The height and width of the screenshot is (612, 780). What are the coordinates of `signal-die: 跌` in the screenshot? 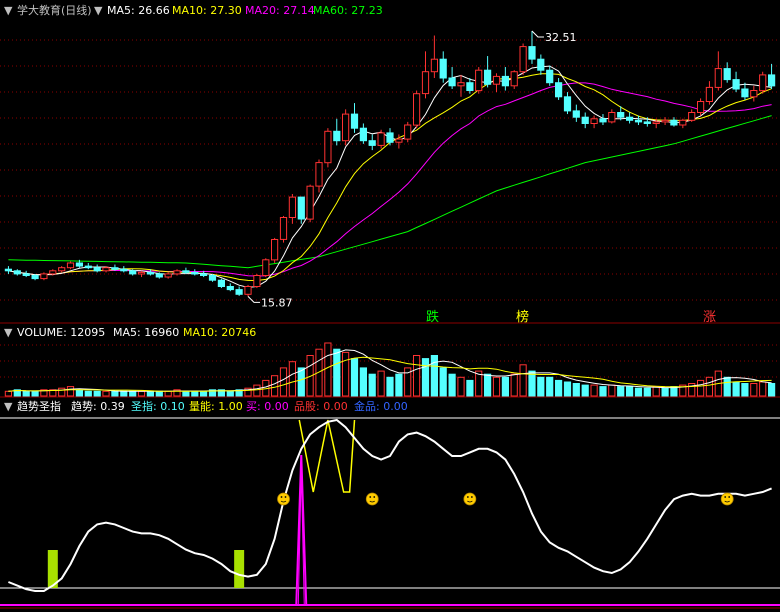 It's located at (432, 317).